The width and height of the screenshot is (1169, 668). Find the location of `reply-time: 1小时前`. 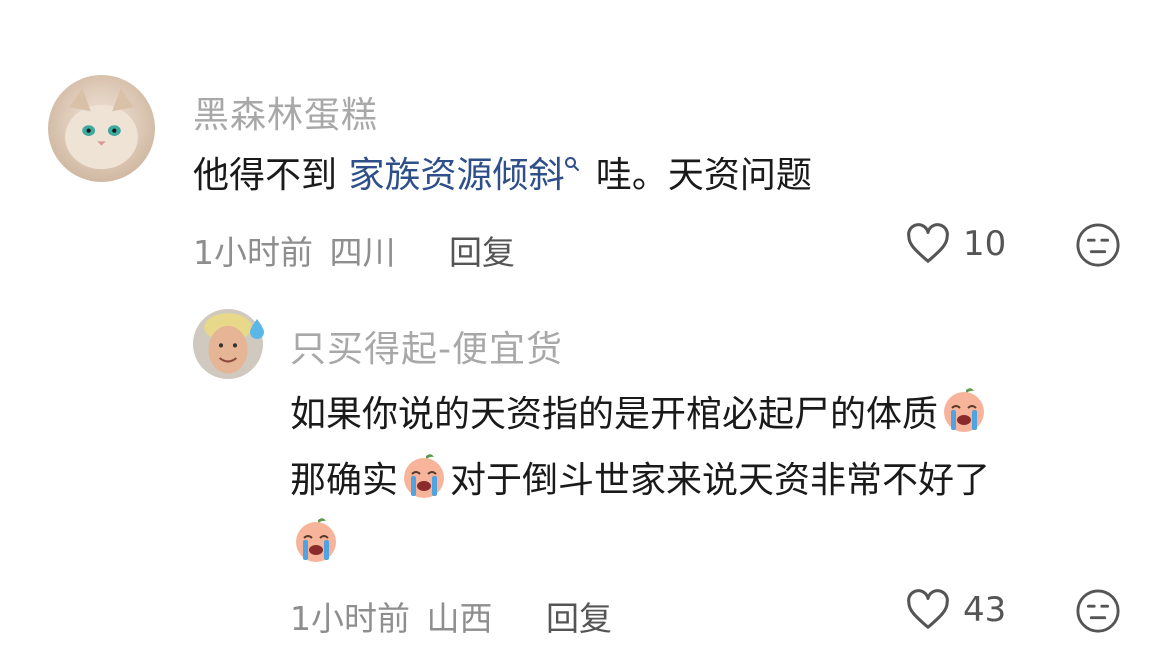

reply-time: 1小时前 is located at coordinates (350, 618).